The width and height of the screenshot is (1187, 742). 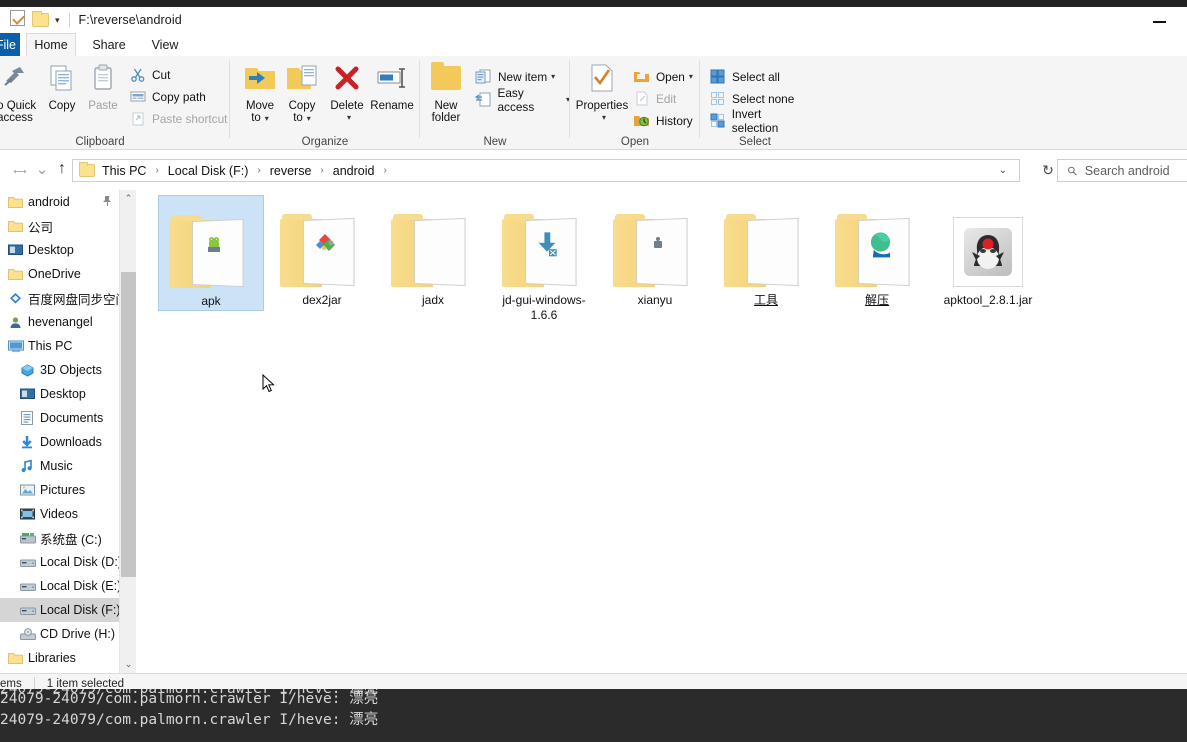 I want to click on properties-caret-icon: ▾, so click(x=604, y=118).